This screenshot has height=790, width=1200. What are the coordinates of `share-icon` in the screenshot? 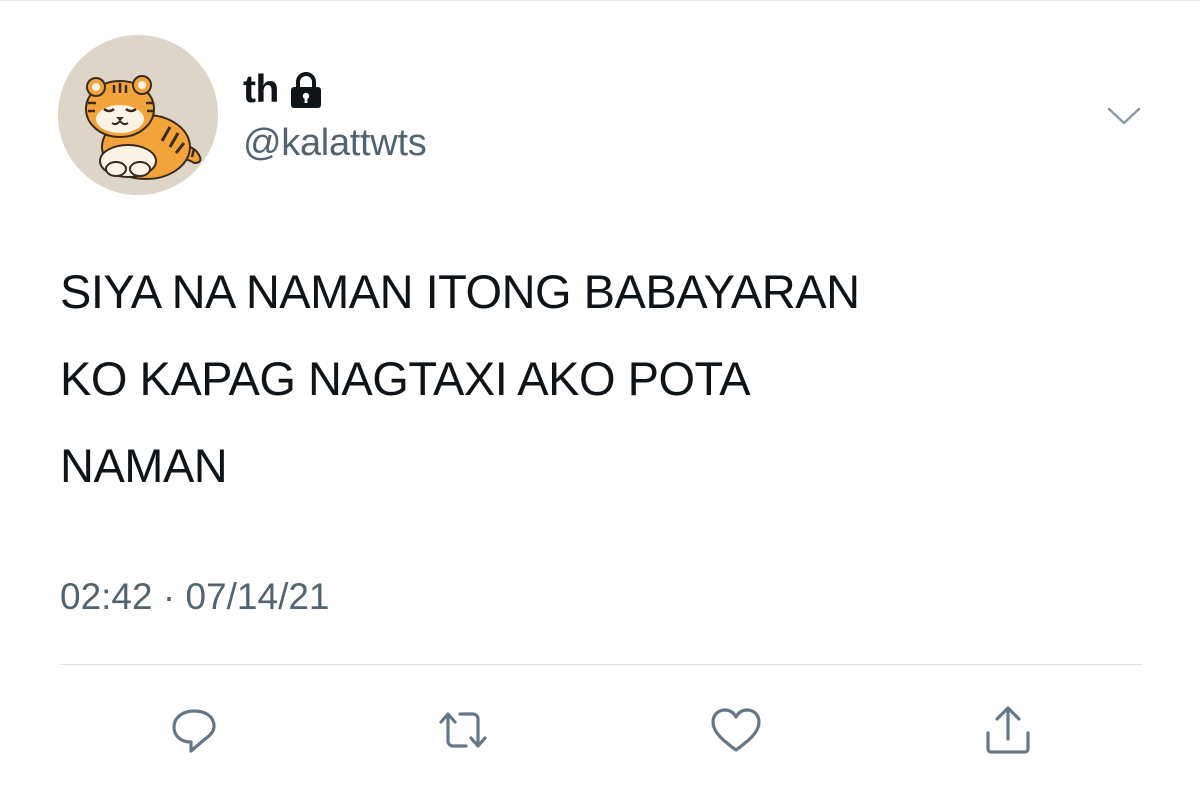 It's located at (1008, 730).